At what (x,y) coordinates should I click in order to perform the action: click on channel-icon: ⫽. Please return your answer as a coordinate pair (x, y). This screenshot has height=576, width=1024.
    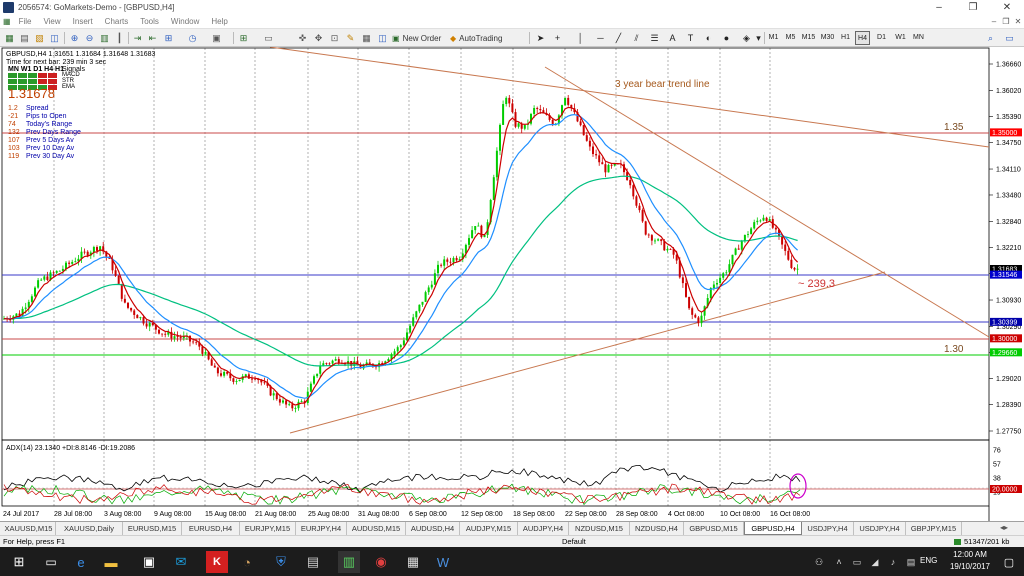
    Looking at the image, I should click on (636, 38).